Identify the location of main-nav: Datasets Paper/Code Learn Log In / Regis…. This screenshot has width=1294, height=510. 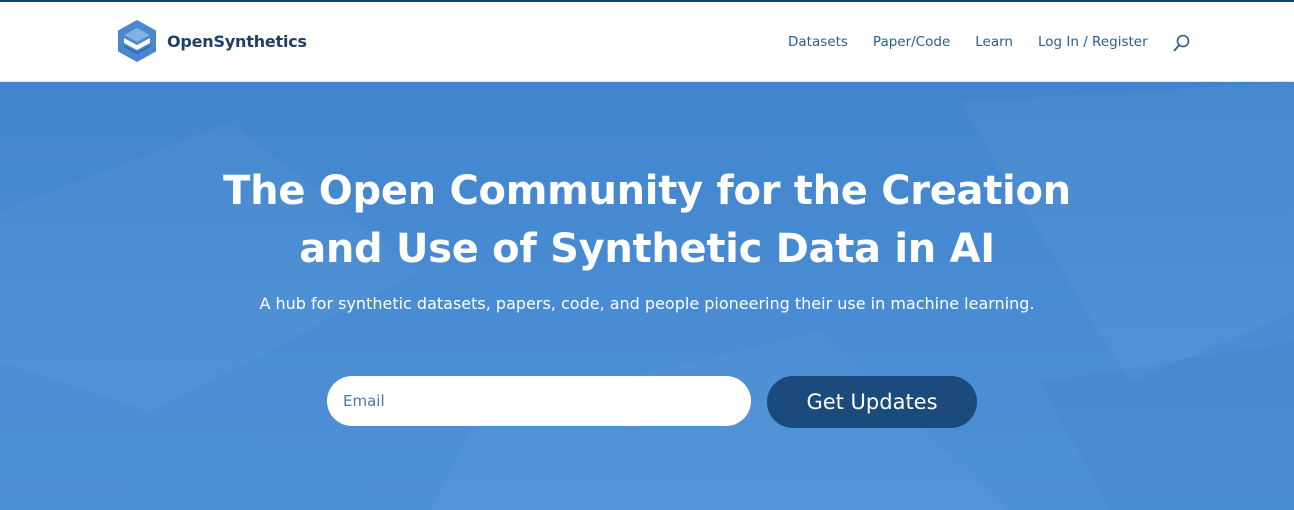
(980, 42).